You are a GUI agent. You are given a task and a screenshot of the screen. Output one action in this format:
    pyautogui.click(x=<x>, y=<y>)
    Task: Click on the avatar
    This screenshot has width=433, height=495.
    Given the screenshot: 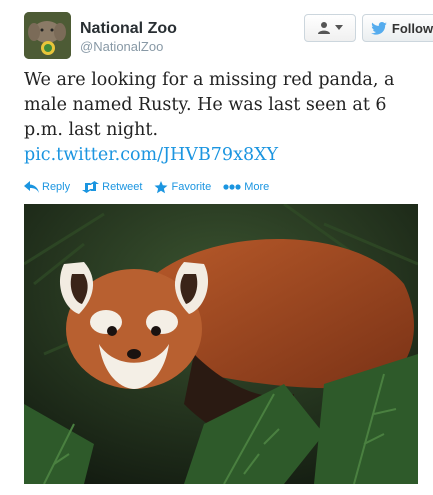 What is the action you would take?
    pyautogui.click(x=47, y=35)
    